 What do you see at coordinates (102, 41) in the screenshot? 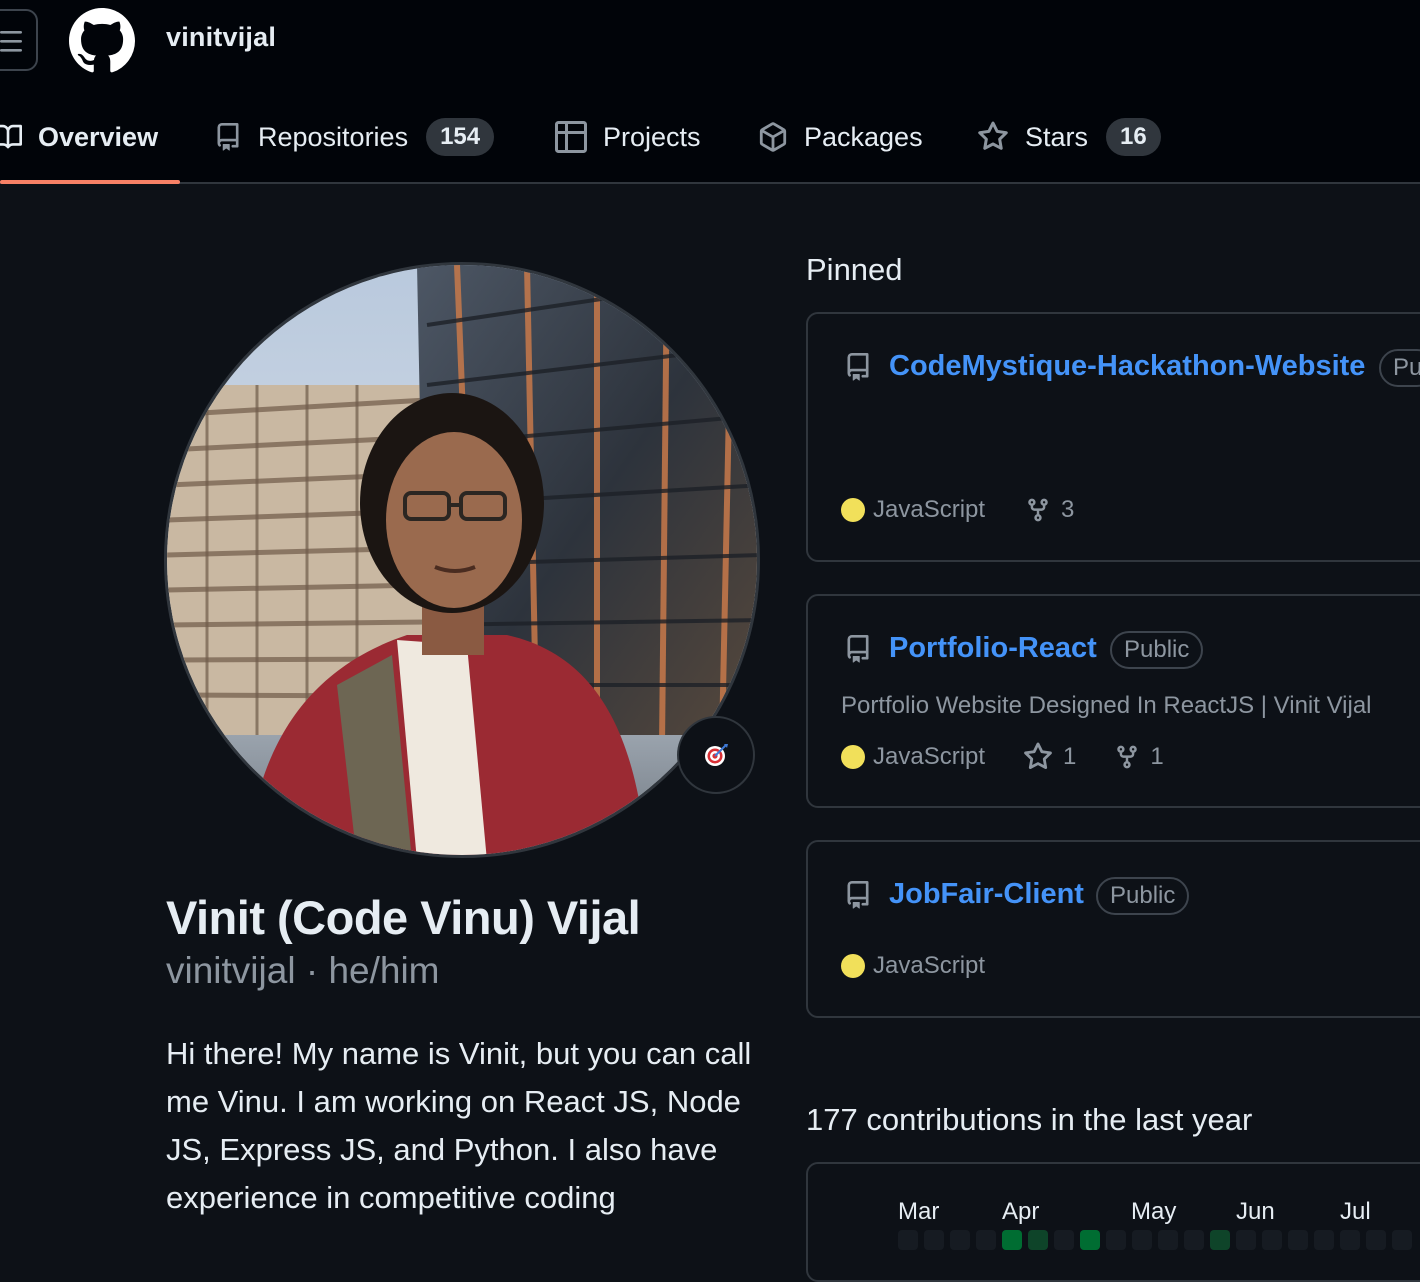
I see `github-mark-icon` at bounding box center [102, 41].